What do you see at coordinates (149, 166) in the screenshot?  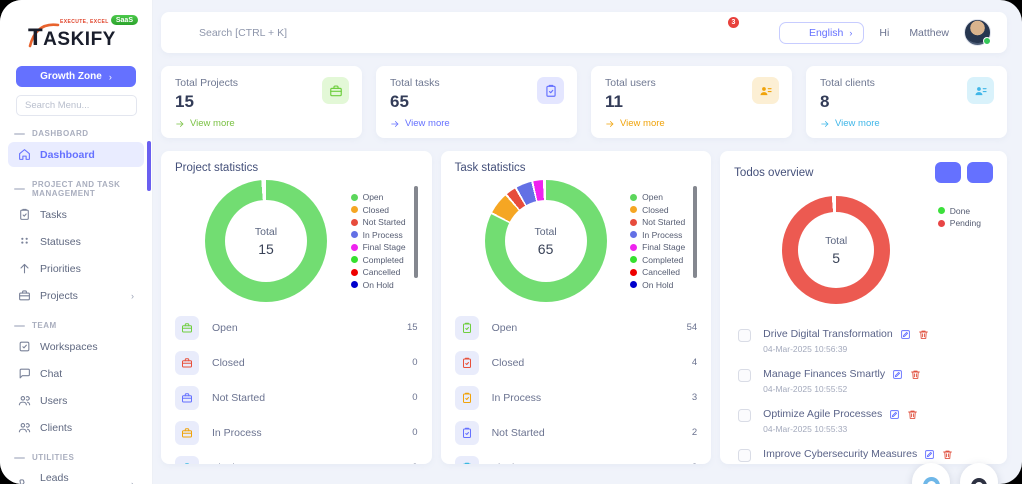 I see `sidebar-scrollbar` at bounding box center [149, 166].